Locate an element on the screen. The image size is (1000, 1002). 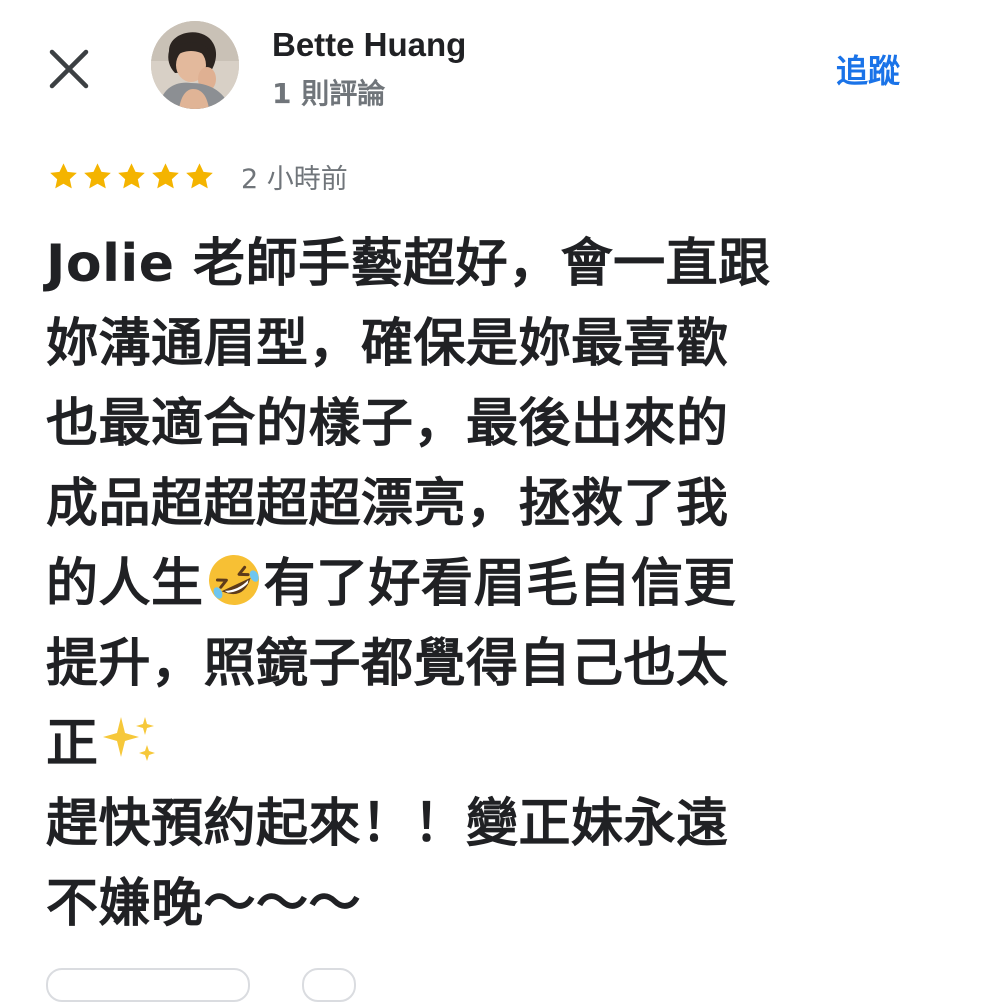
avatar-photo is located at coordinates (195, 65).